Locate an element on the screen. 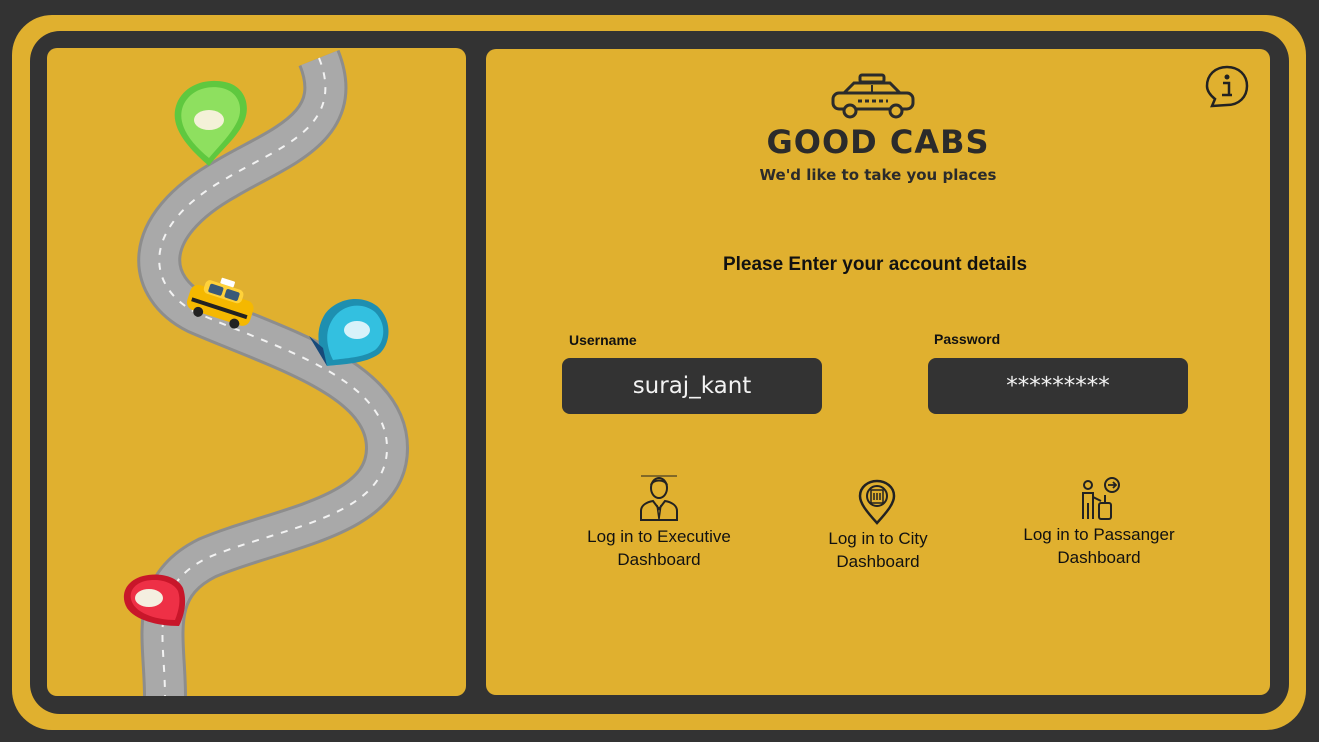 This screenshot has height=742, width=1319. passenger-link-line1: Log in to Passanger is located at coordinates (1099, 534).